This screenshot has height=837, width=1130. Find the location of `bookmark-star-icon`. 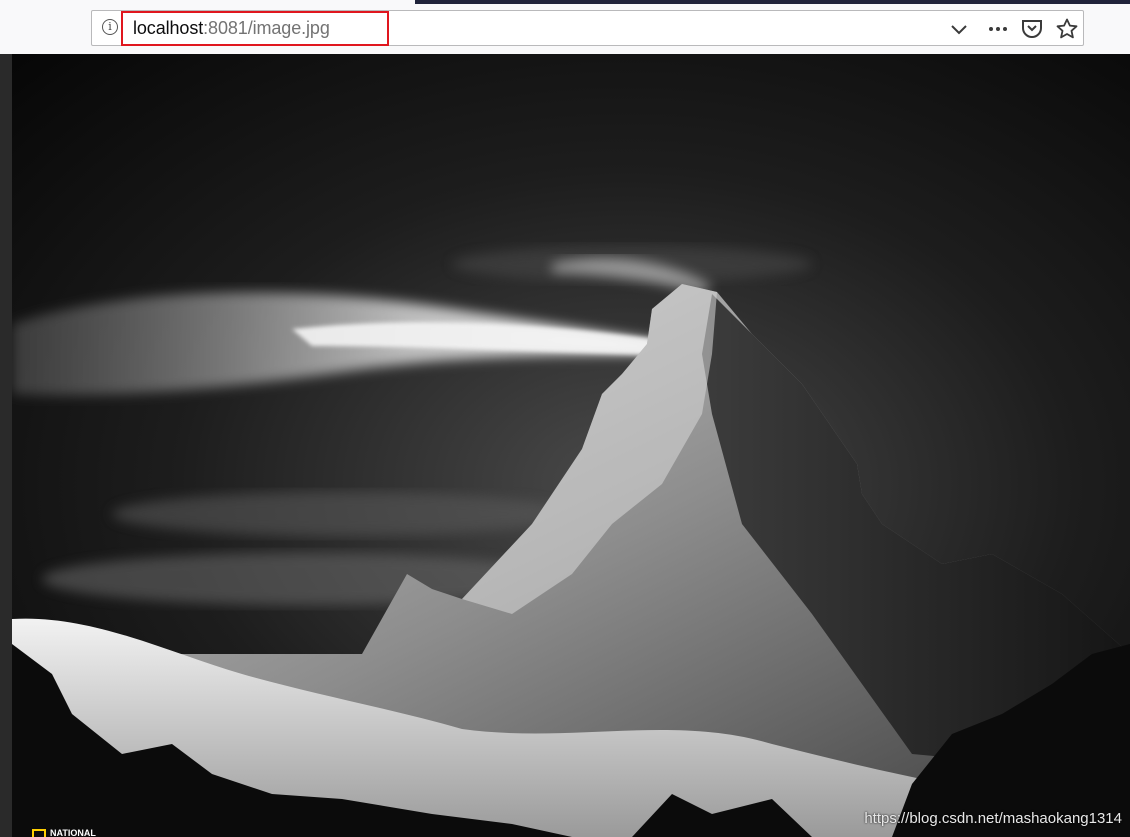

bookmark-star-icon is located at coordinates (1067, 29).